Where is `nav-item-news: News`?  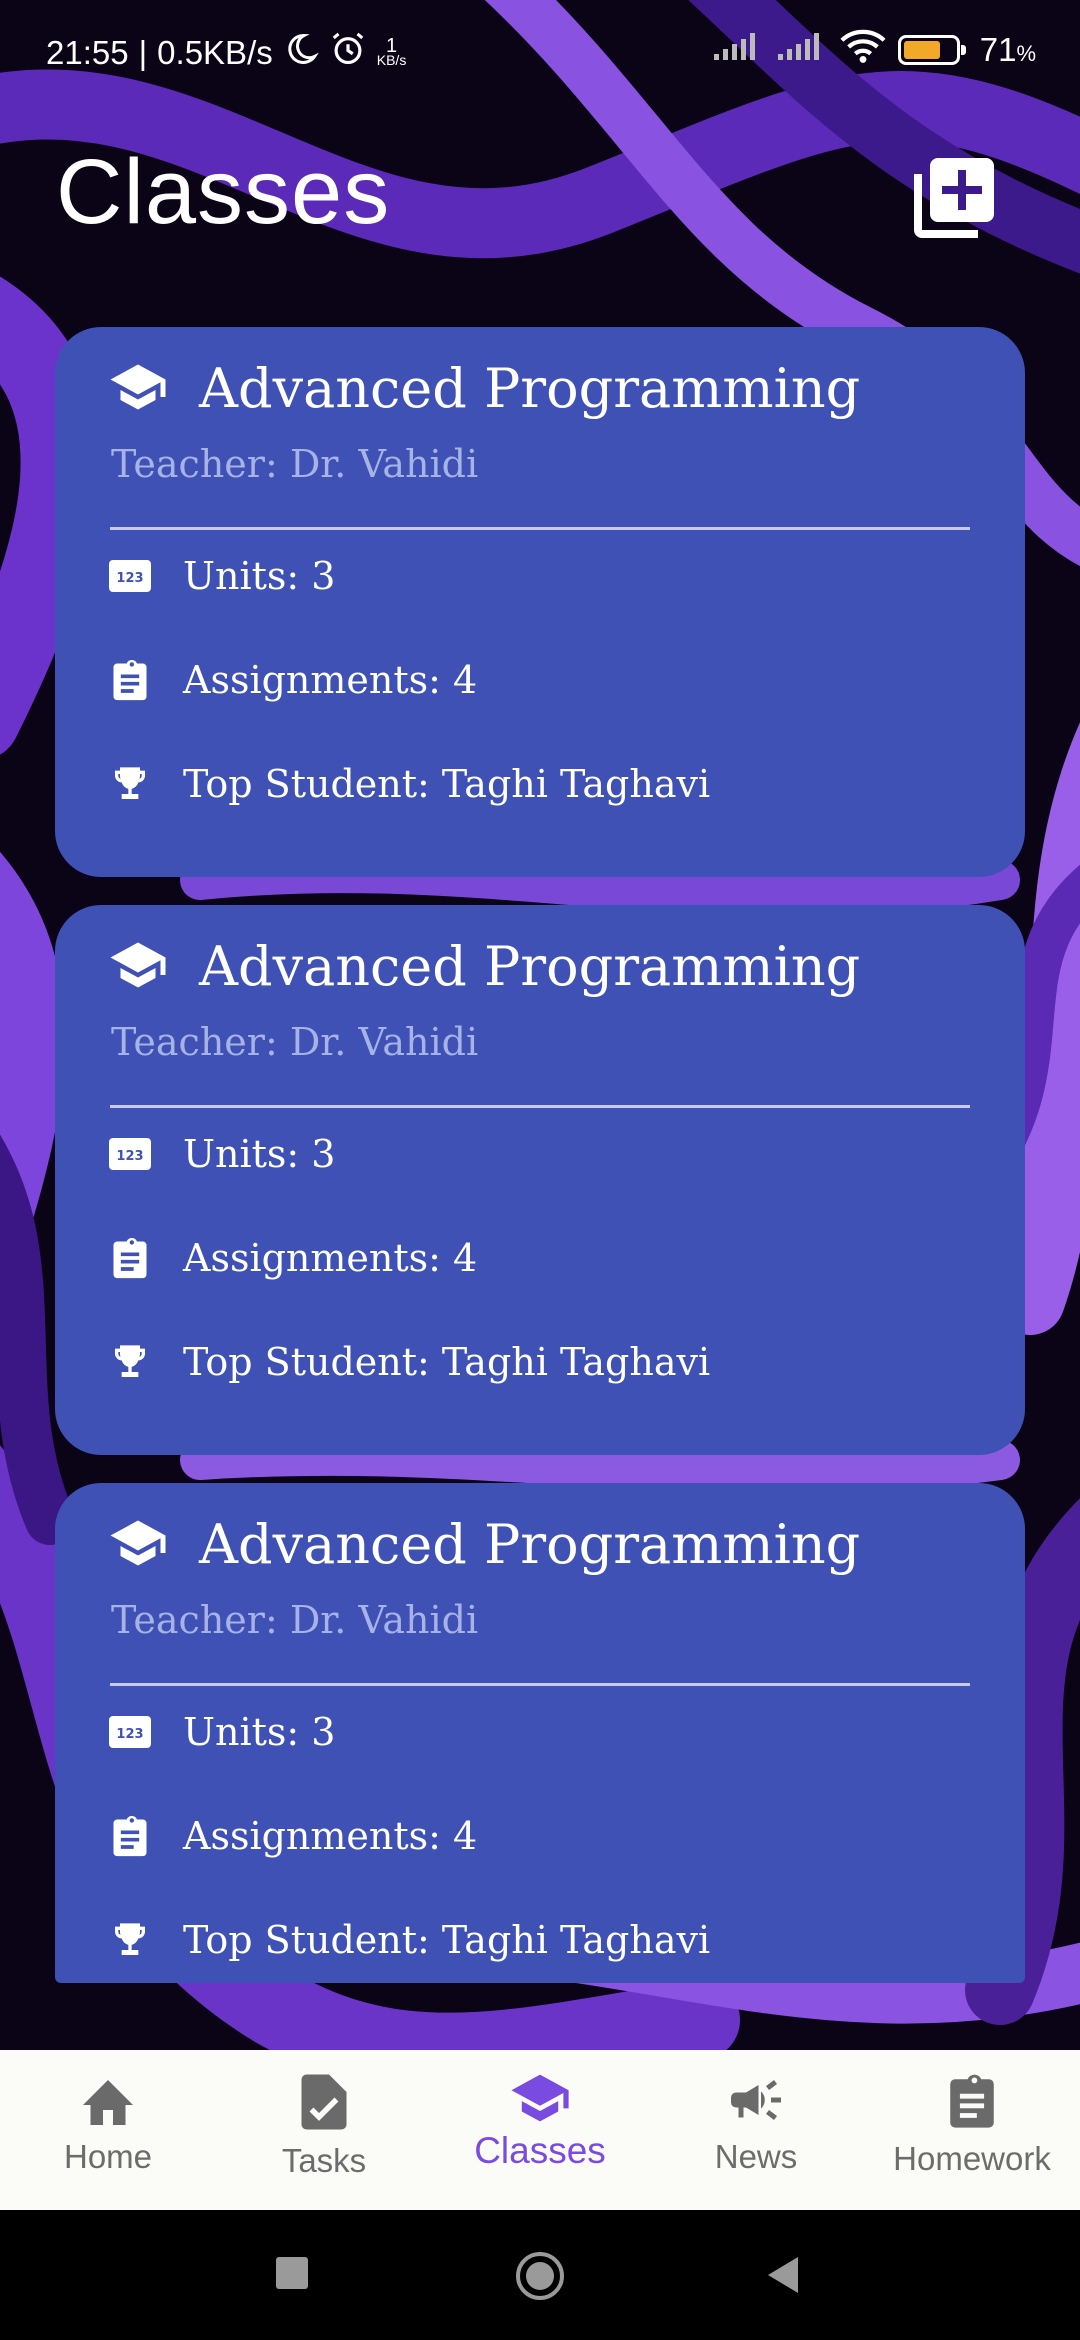
nav-item-news: News is located at coordinates (756, 2130).